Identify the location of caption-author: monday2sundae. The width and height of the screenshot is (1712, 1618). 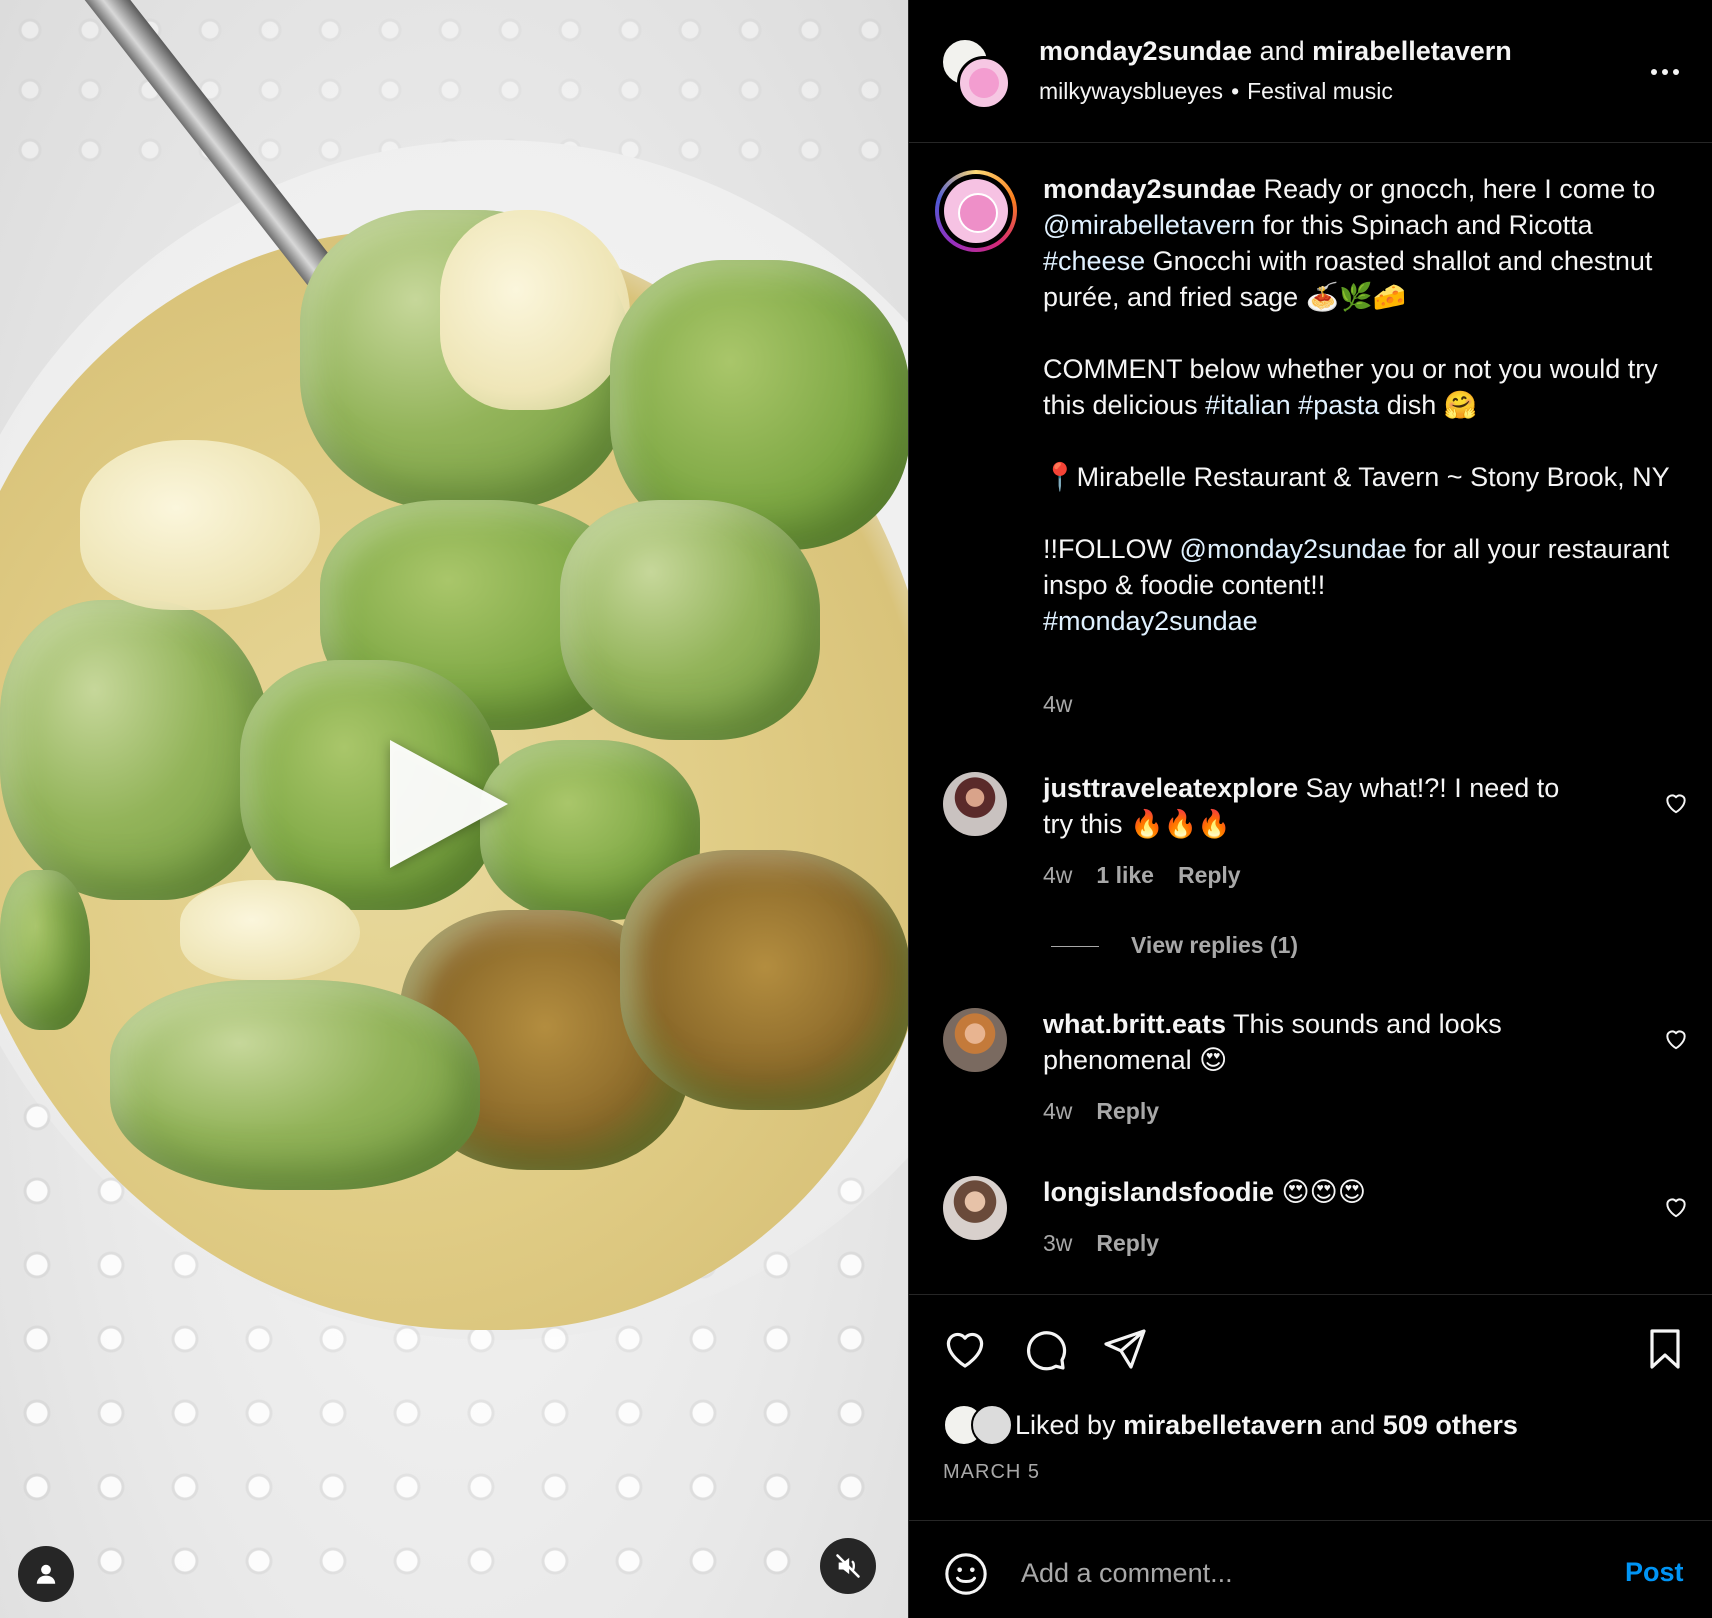
(1149, 189).